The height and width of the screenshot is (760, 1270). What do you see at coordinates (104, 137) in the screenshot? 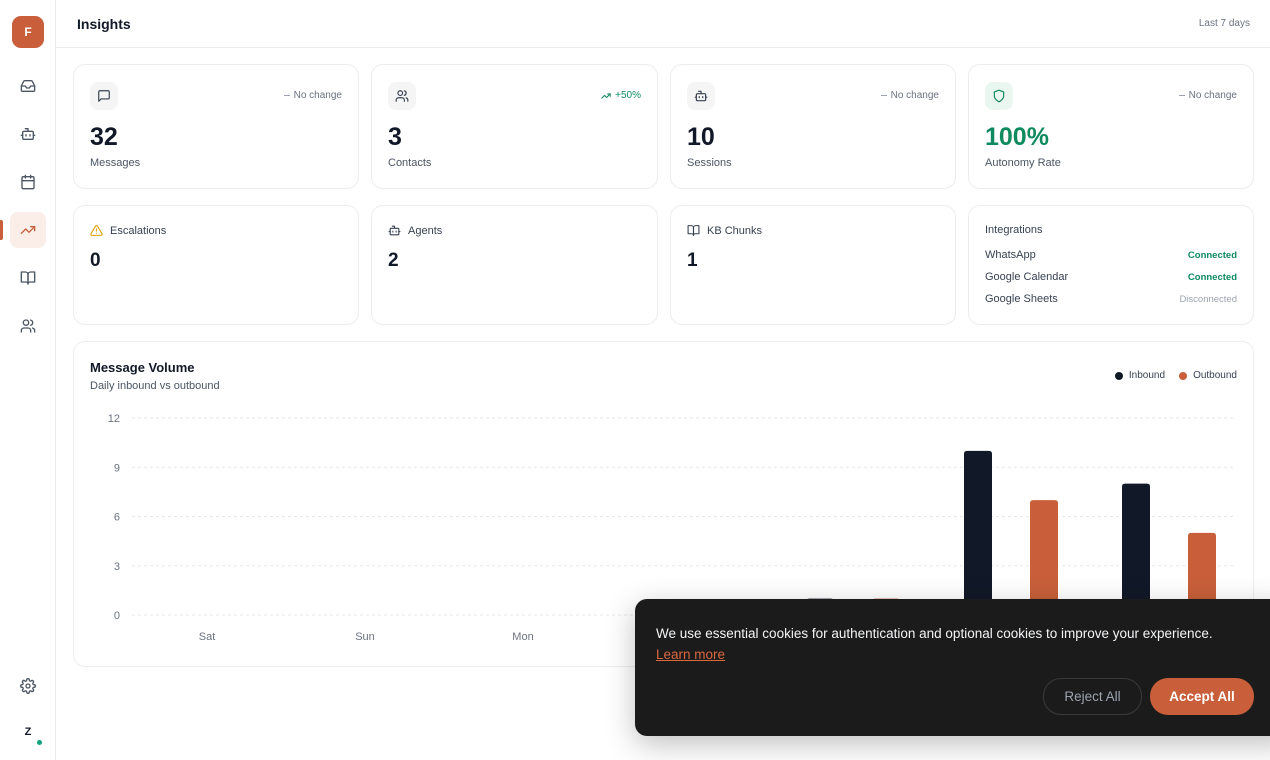
I see `stat-value: 32` at bounding box center [104, 137].